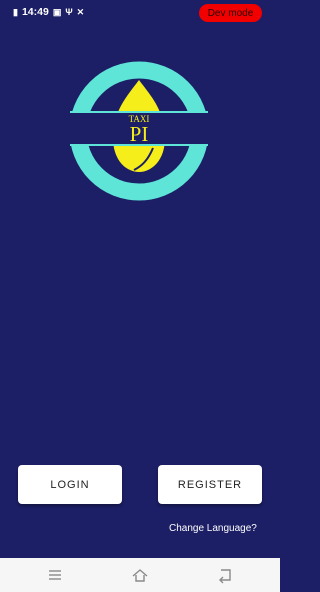 Image resolution: width=320 pixels, height=592 pixels. Describe the element at coordinates (35, 12) in the screenshot. I see `status-time: 14:49` at that location.